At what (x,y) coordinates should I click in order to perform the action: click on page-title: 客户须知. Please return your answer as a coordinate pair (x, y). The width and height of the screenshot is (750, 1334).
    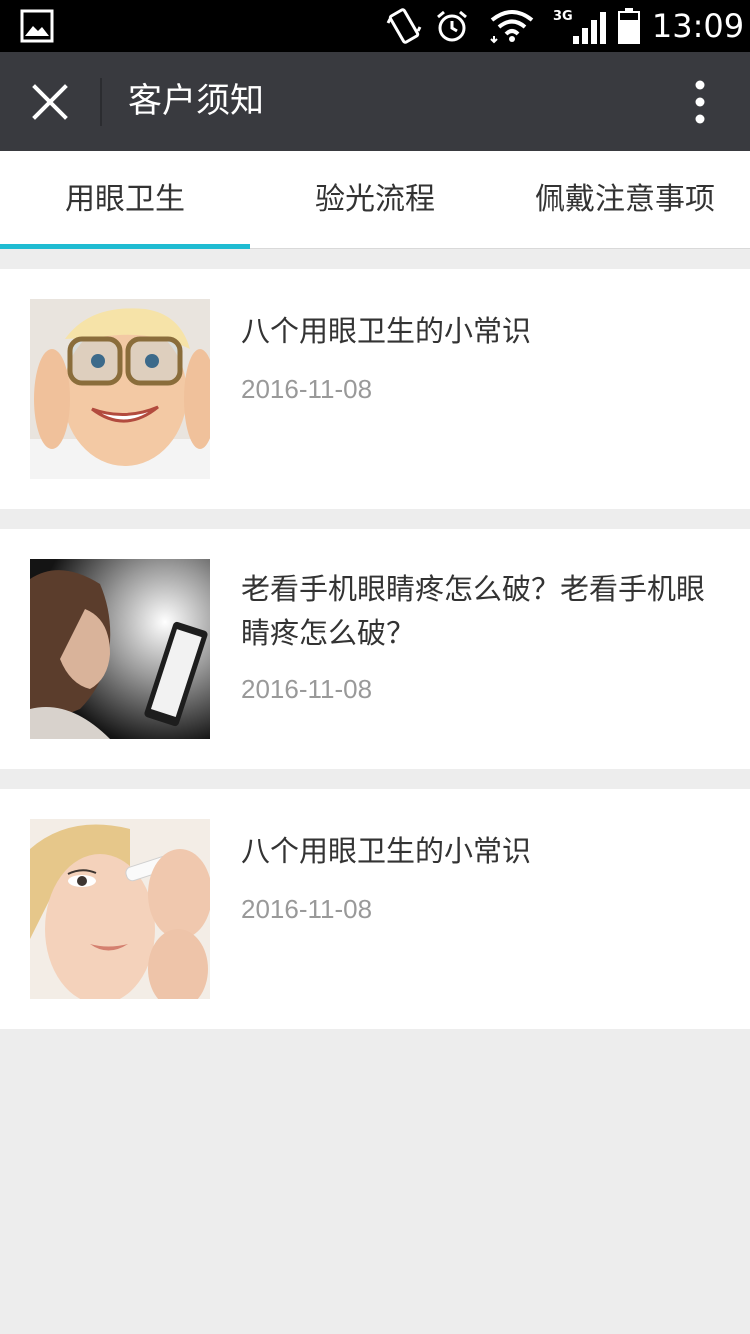
    Looking at the image, I should click on (196, 101).